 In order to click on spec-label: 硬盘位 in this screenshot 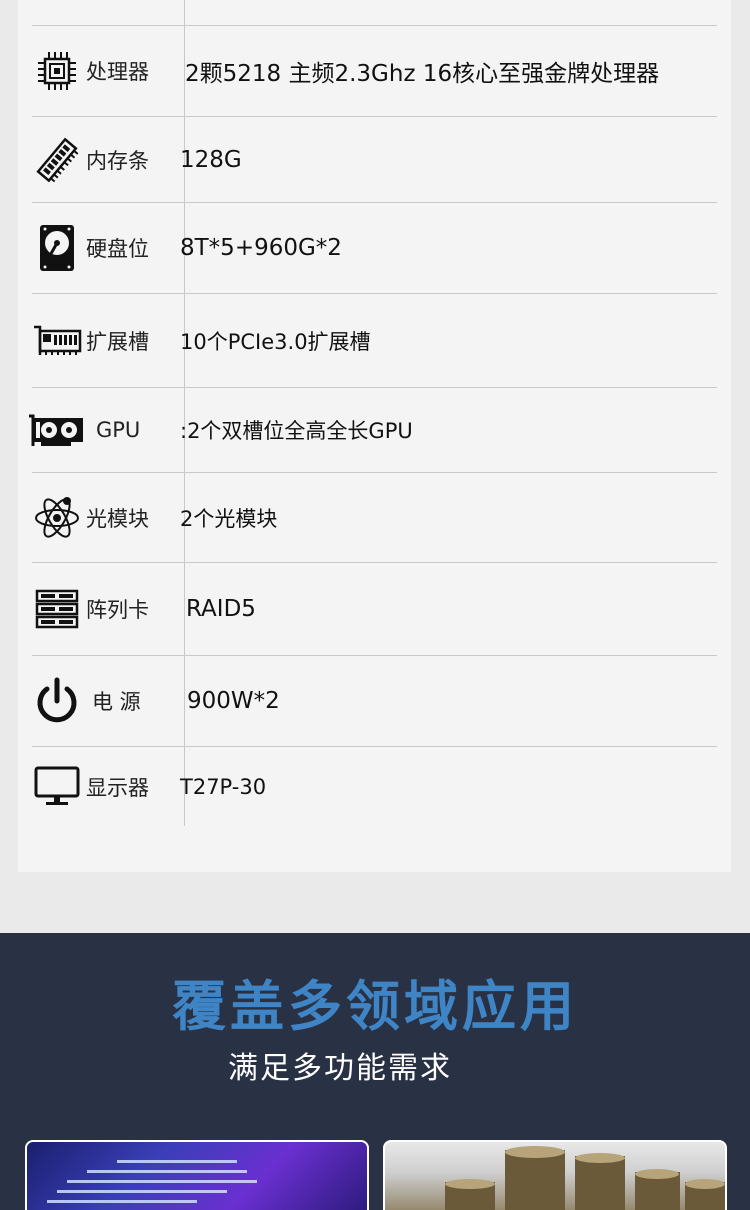, I will do `click(117, 249)`.